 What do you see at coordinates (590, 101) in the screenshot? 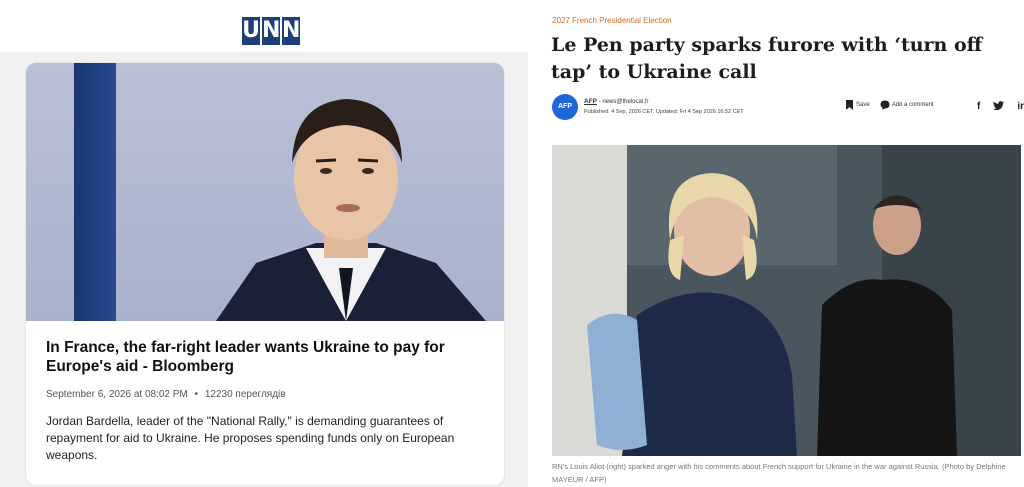
I see `author-link: AFP` at bounding box center [590, 101].